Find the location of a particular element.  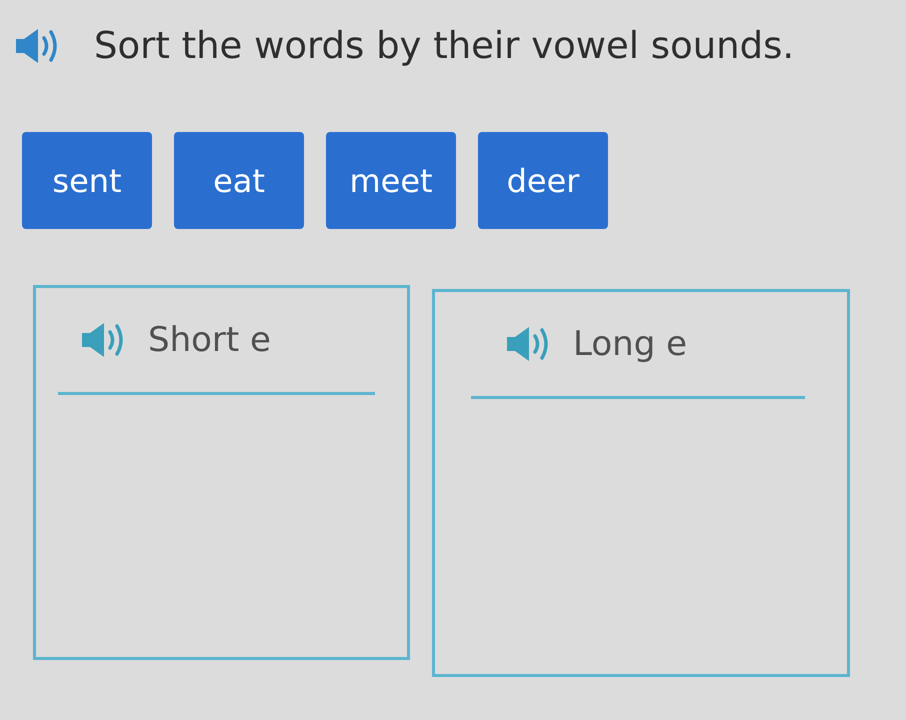

word-tile: eat is located at coordinates (239, 180).